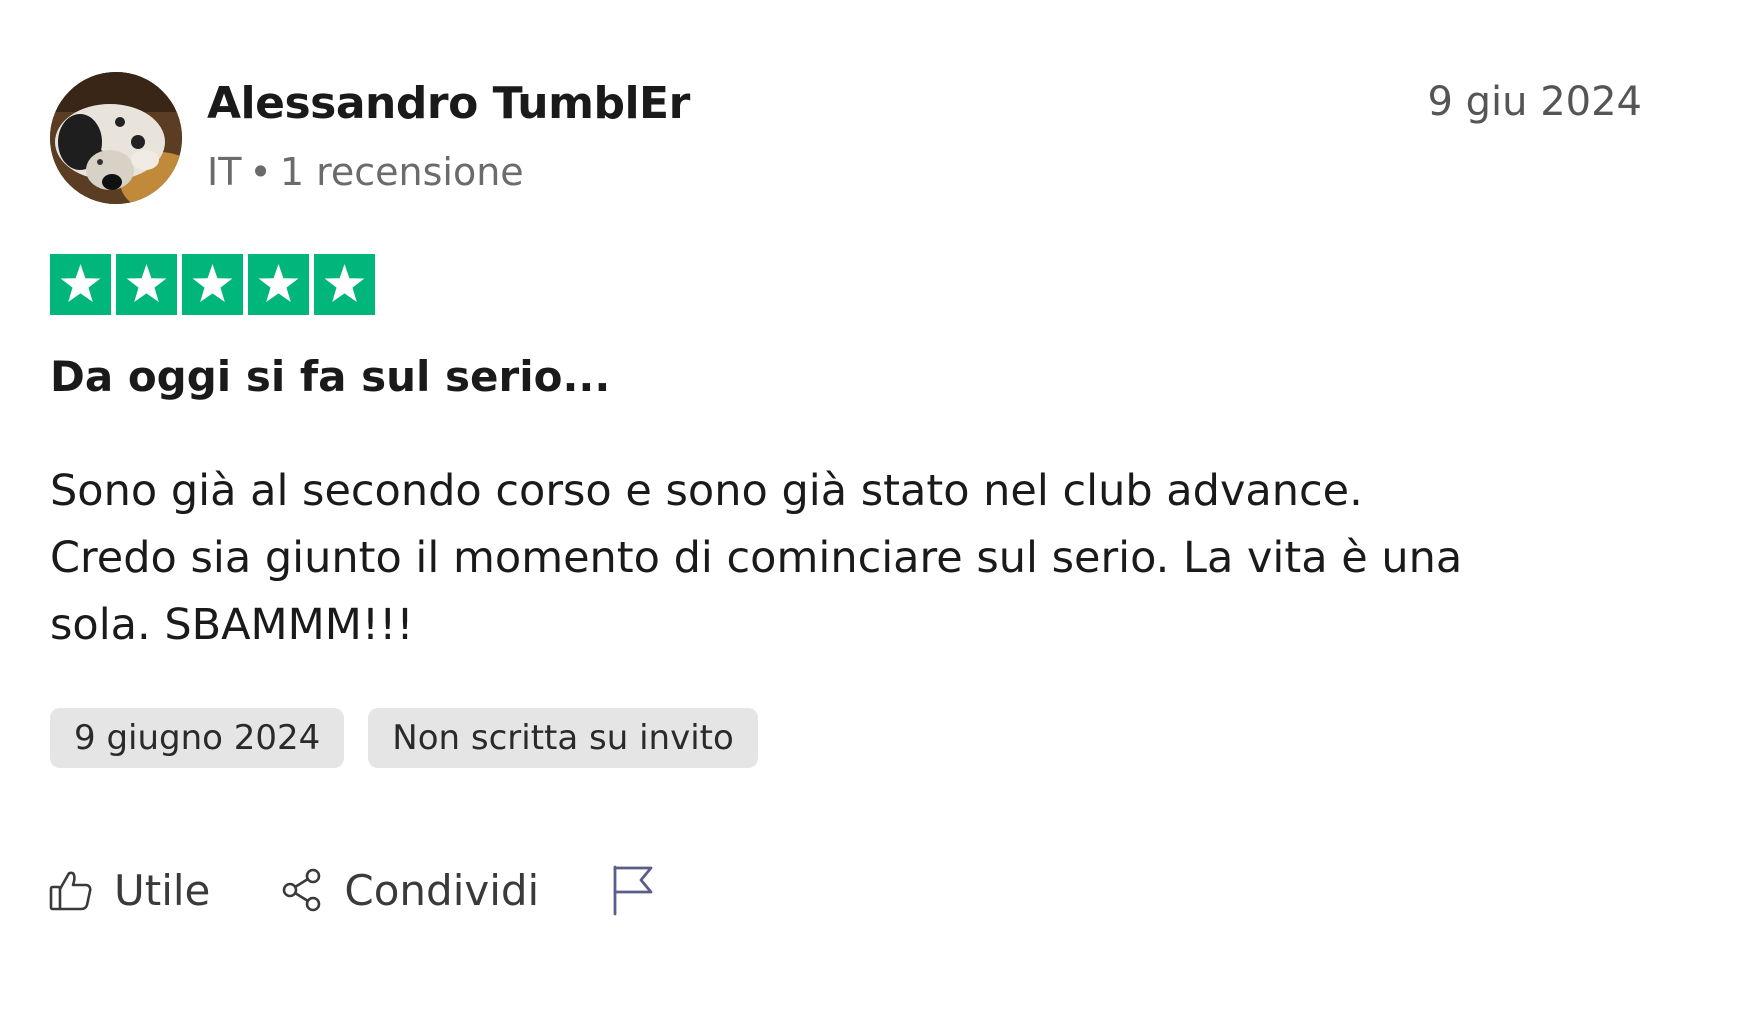 This screenshot has width=1752, height=1024. What do you see at coordinates (448, 104) in the screenshot?
I see `reviewer-name: Alessandro TumblEr` at bounding box center [448, 104].